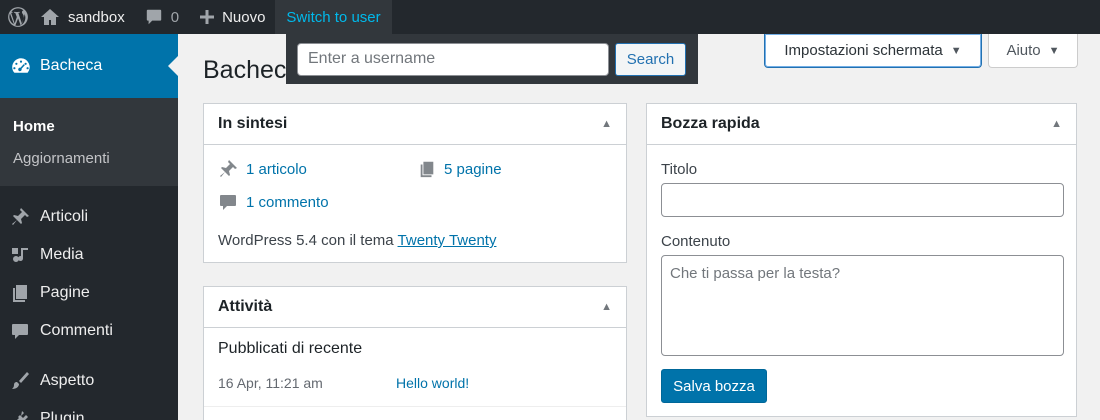 The width and height of the screenshot is (1100, 420). I want to click on save-draft-button: Salva bozza, so click(714, 386).